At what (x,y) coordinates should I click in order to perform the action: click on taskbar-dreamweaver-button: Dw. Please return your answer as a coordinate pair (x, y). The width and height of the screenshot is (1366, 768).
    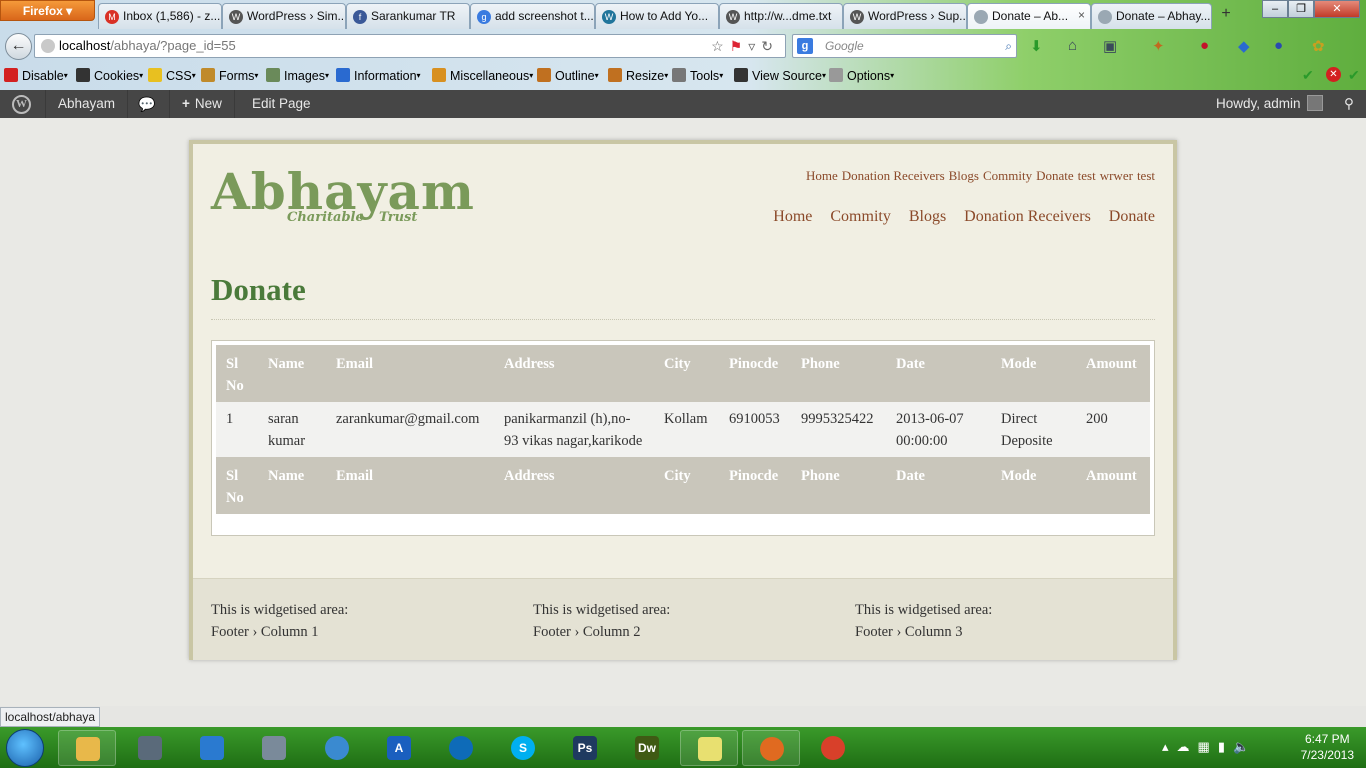
    Looking at the image, I should click on (647, 748).